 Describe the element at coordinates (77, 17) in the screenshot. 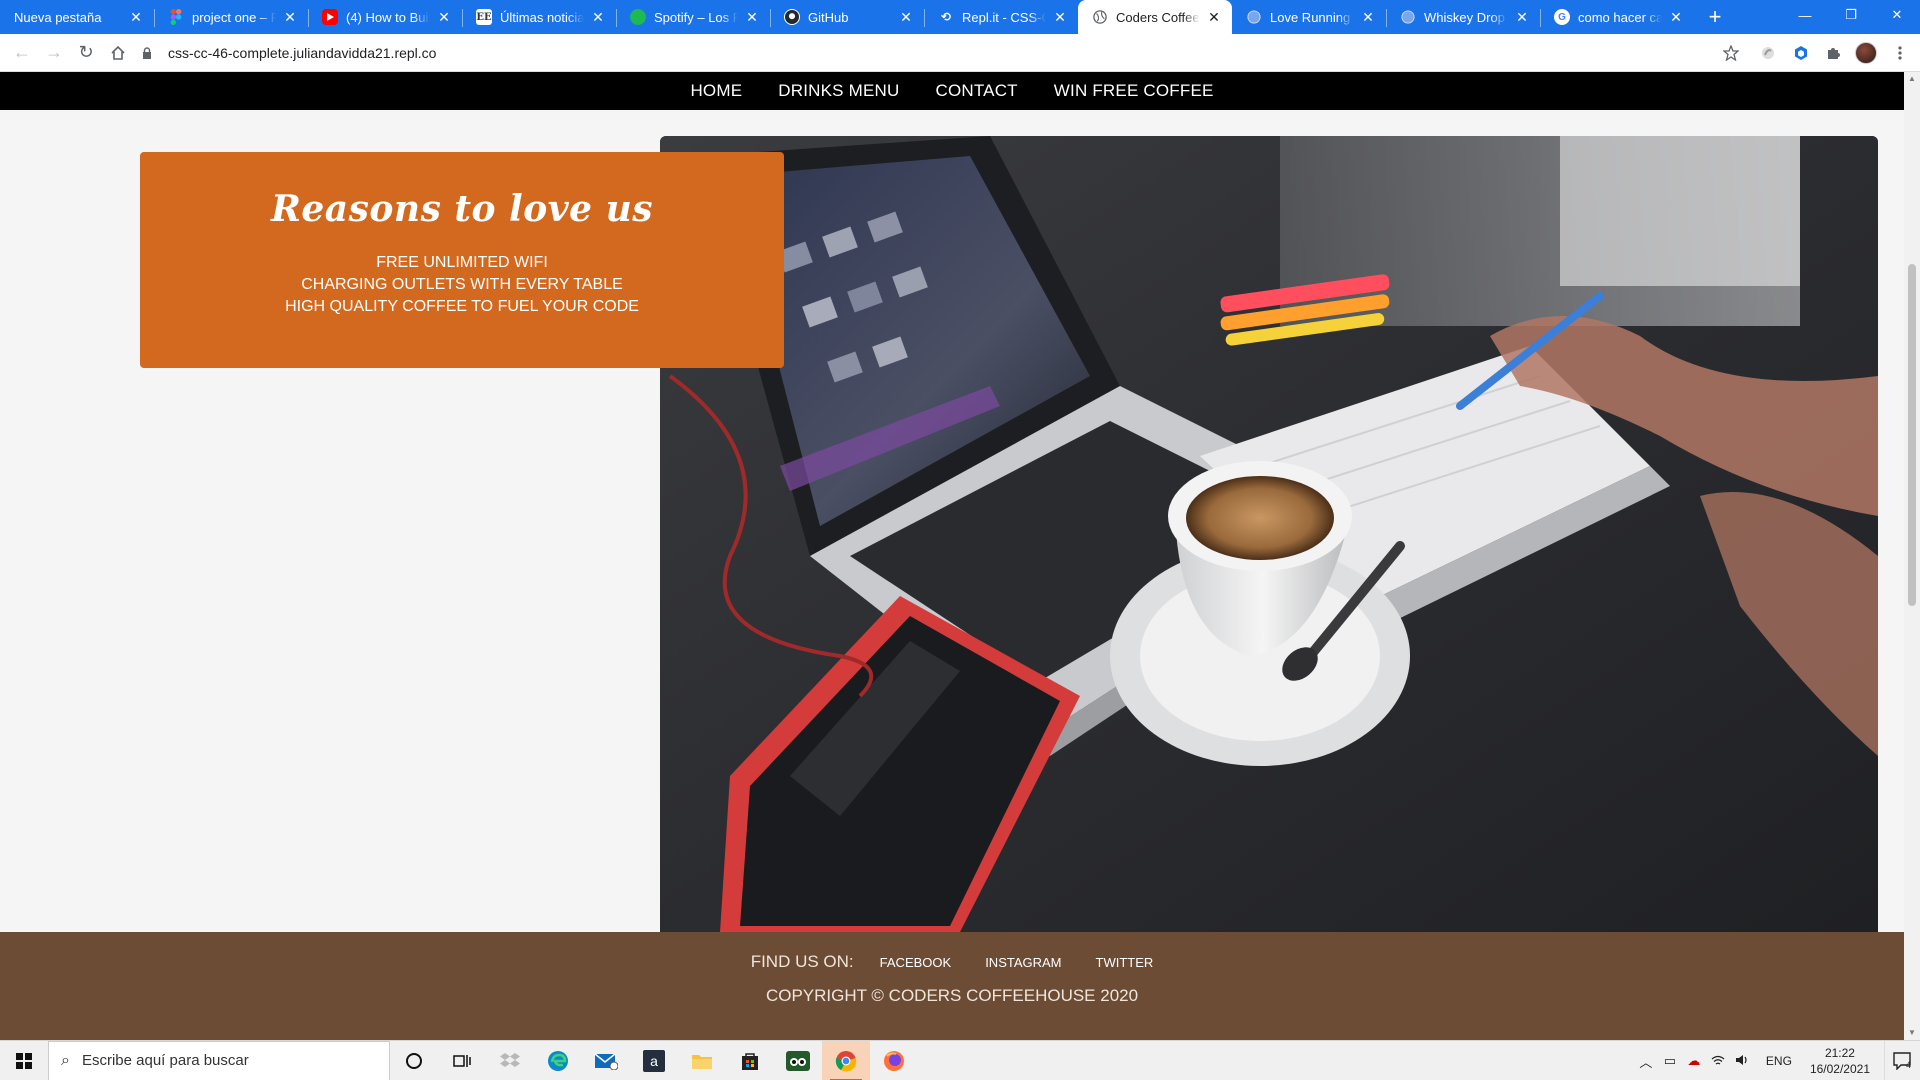

I see `tab-new-tab: Nueva pestaña ✕` at that location.